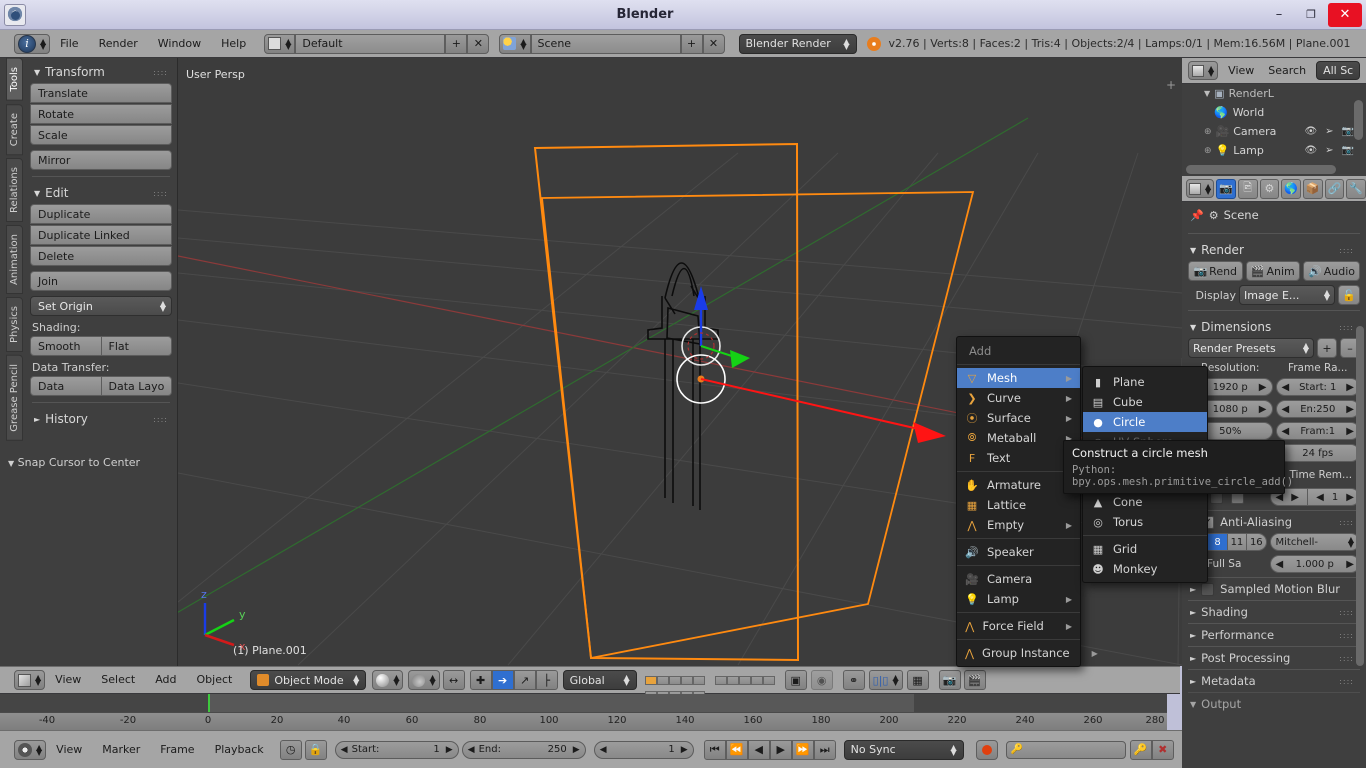  What do you see at coordinates (1145, 522) in the screenshot?
I see `mesh-item-torus: ◎ Torus` at bounding box center [1145, 522].